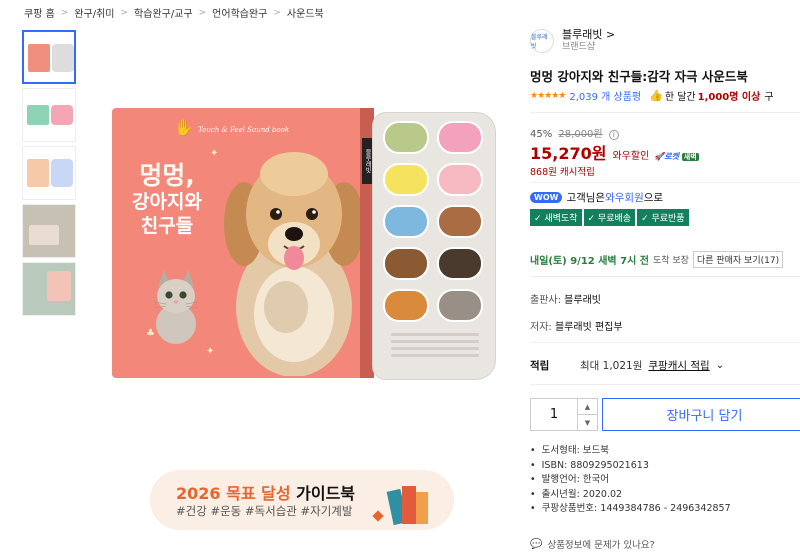 This screenshot has width=800, height=552. What do you see at coordinates (198, 493) in the screenshot?
I see `guide-year: 2026` at bounding box center [198, 493].